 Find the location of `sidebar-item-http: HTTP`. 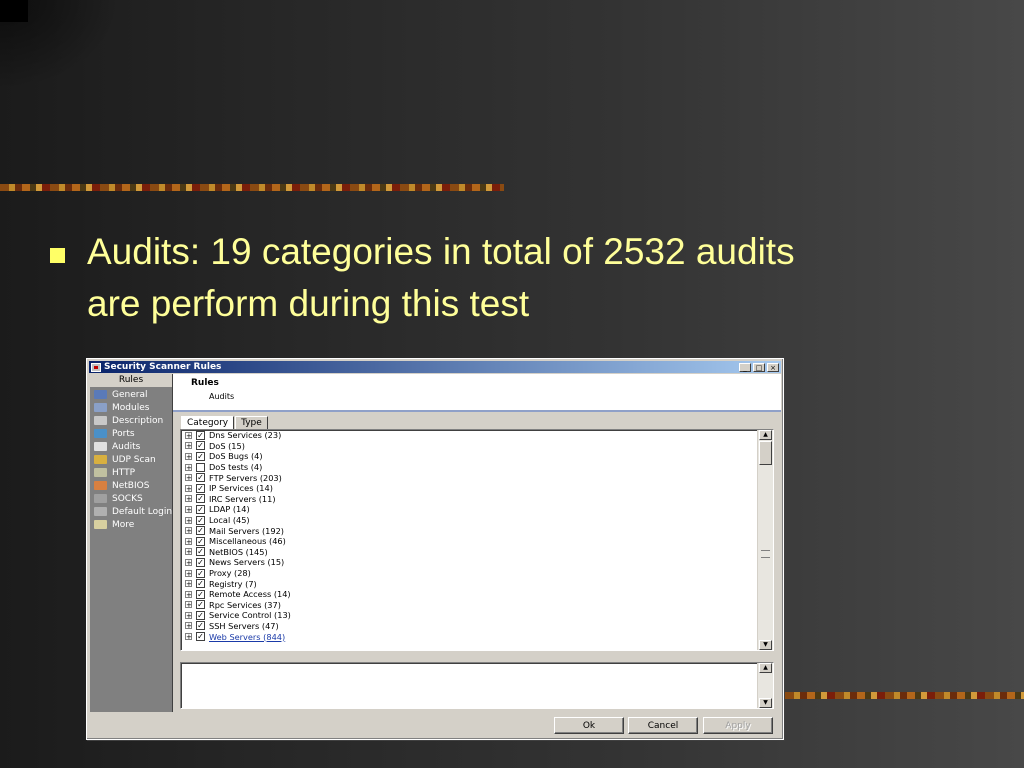

sidebar-item-http: HTTP is located at coordinates (131, 472).